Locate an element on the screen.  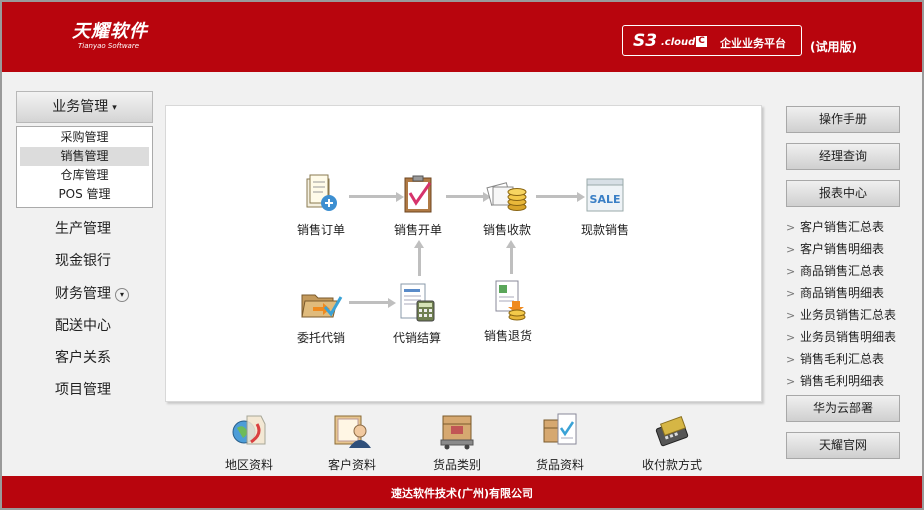
flow-node-consignment-settlement: 代销结算 is located at coordinates (417, 313).